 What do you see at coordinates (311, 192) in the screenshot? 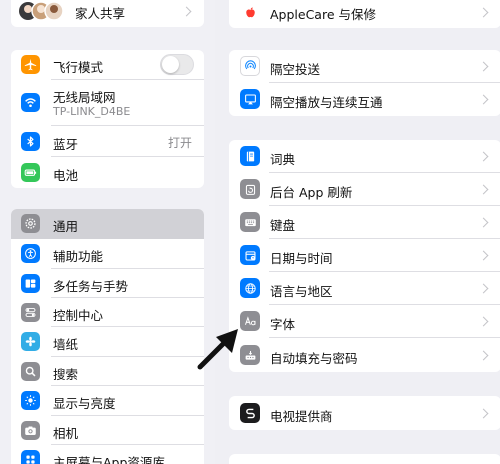
I see `background-app-refresh-label: 后台 App 刷新` at bounding box center [311, 192].